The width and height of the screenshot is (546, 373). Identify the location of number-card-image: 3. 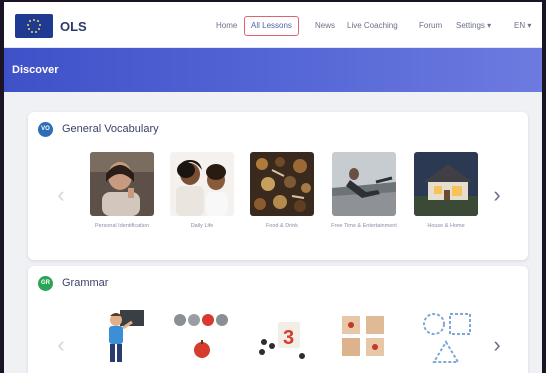
(282, 336).